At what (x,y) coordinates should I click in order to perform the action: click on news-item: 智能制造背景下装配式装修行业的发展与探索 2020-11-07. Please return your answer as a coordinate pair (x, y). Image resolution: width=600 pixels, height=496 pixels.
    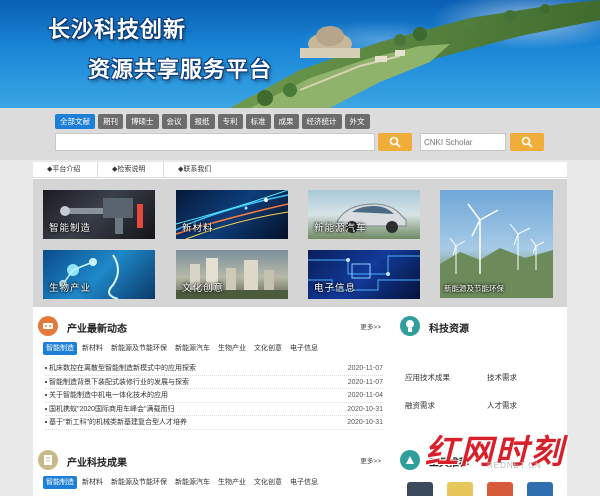
    Looking at the image, I should click on (214, 383).